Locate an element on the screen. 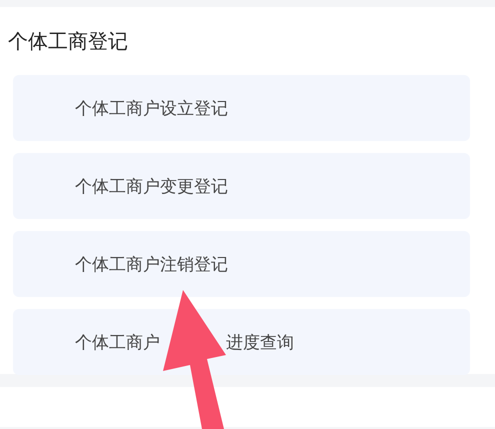  list-item: 个体工商户 进度查询 is located at coordinates (241, 342).